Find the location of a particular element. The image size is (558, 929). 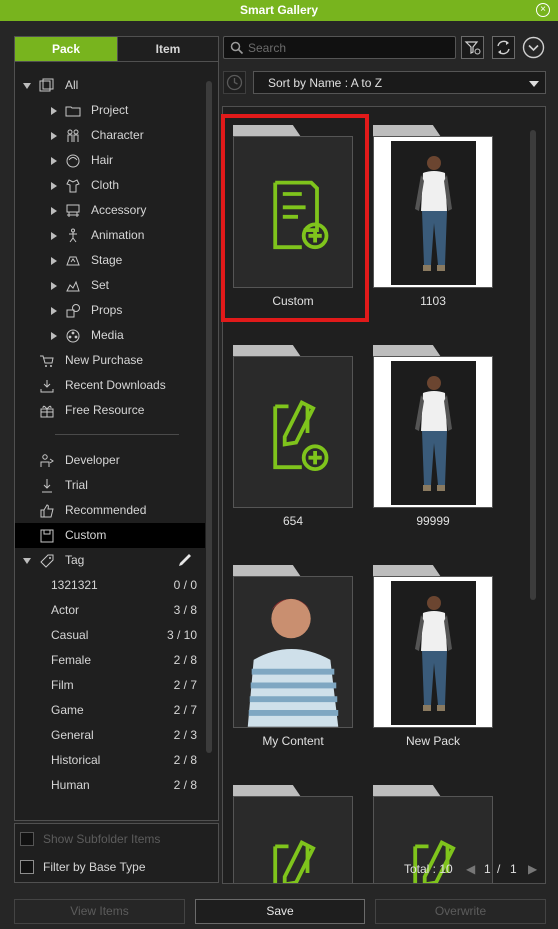

tag-icon is located at coordinates (47, 561).